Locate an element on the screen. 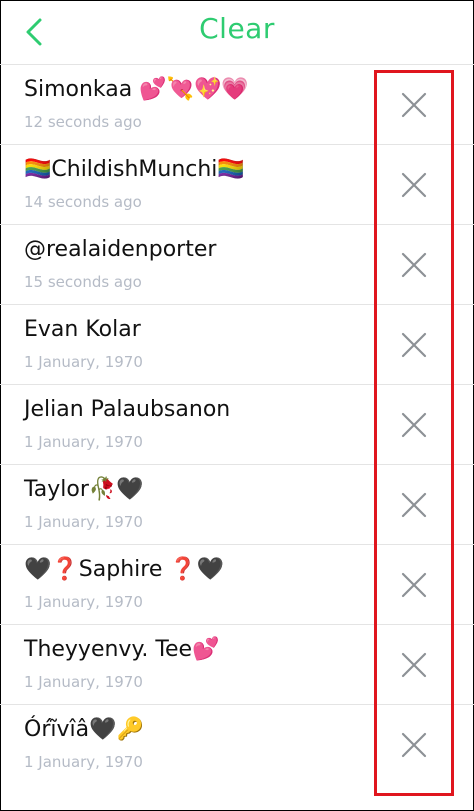 The image size is (474, 811). item-name: 🏳️‍🌈ChildishMunchi🏳️‍🌈 is located at coordinates (134, 169).